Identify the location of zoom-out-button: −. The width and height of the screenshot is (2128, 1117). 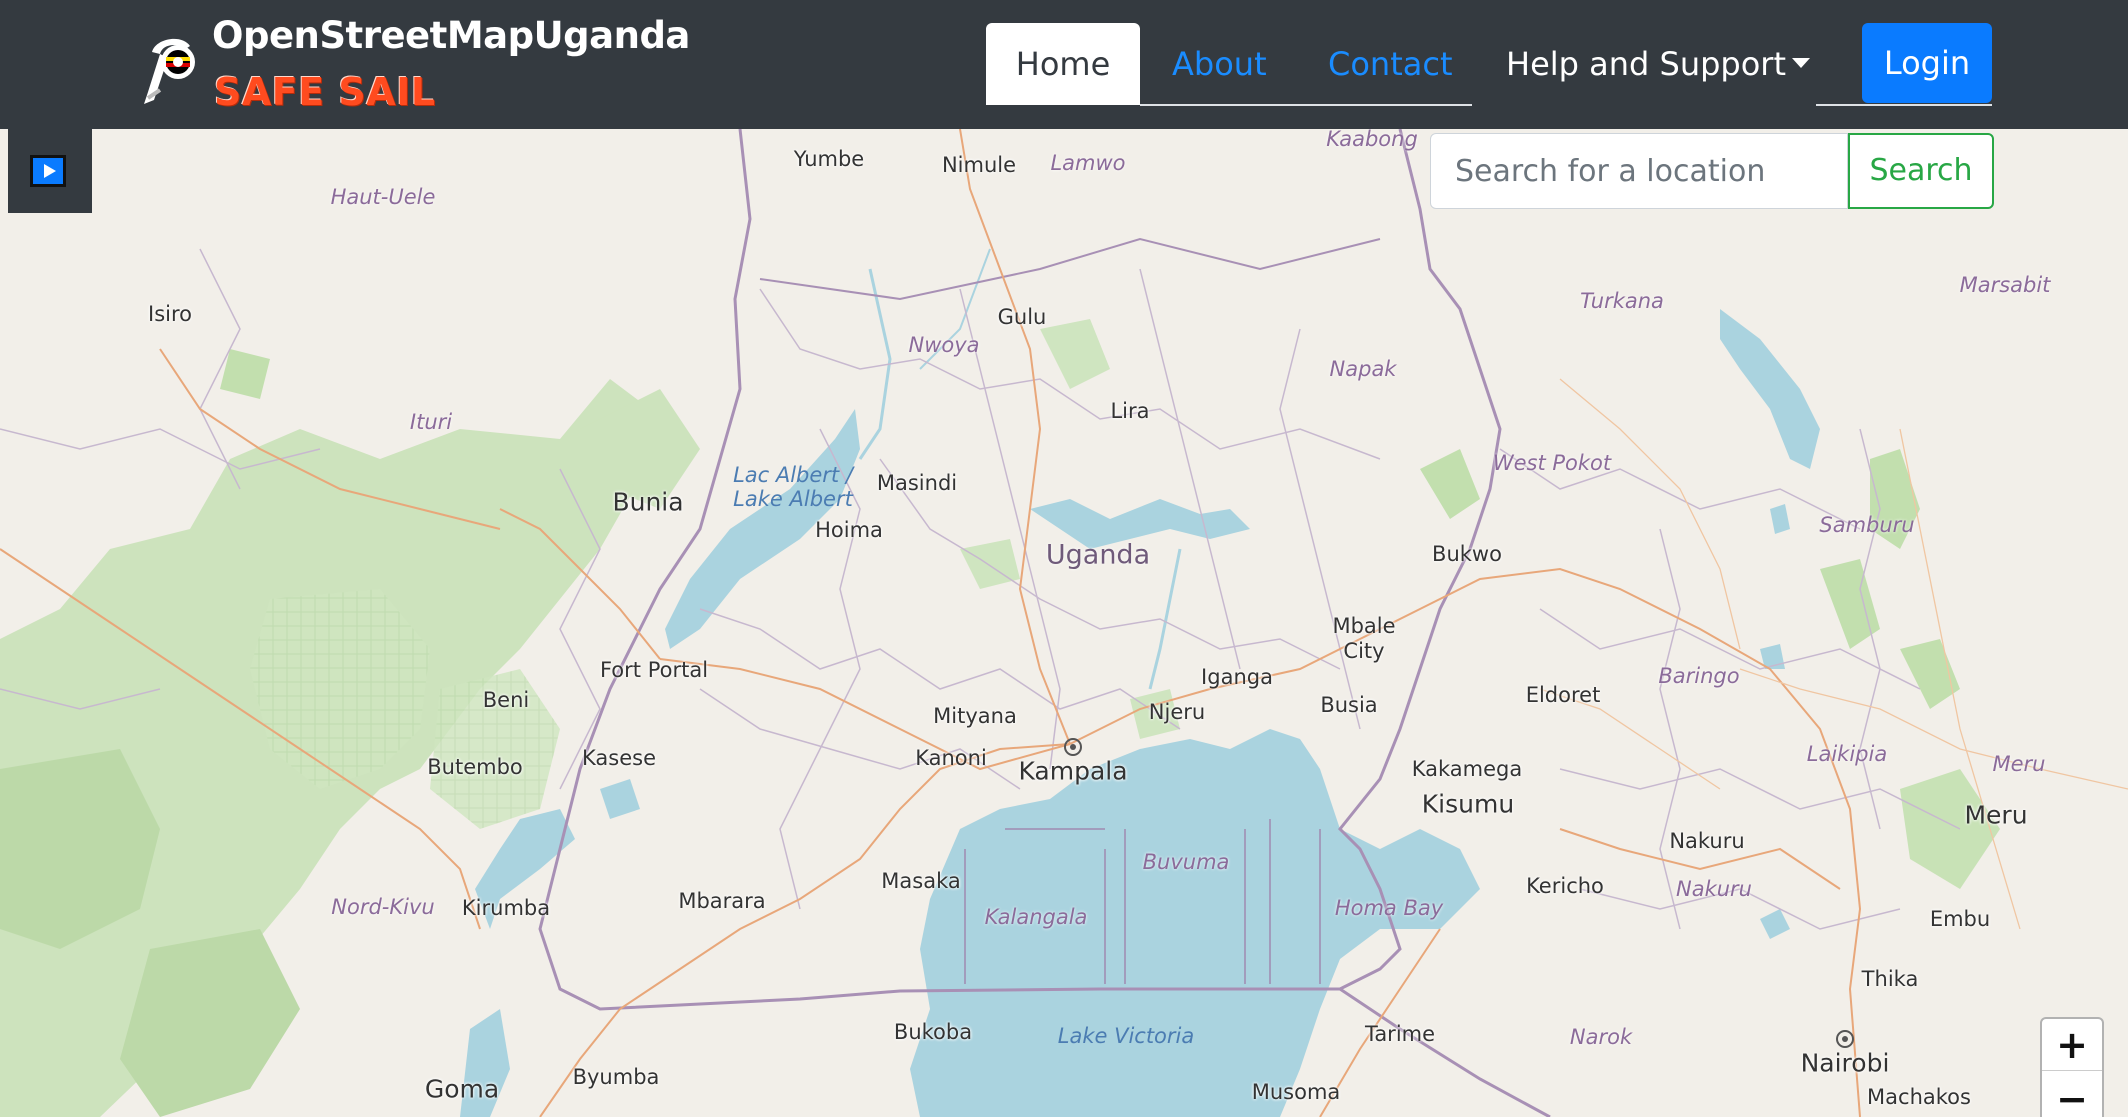
(2072, 1095).